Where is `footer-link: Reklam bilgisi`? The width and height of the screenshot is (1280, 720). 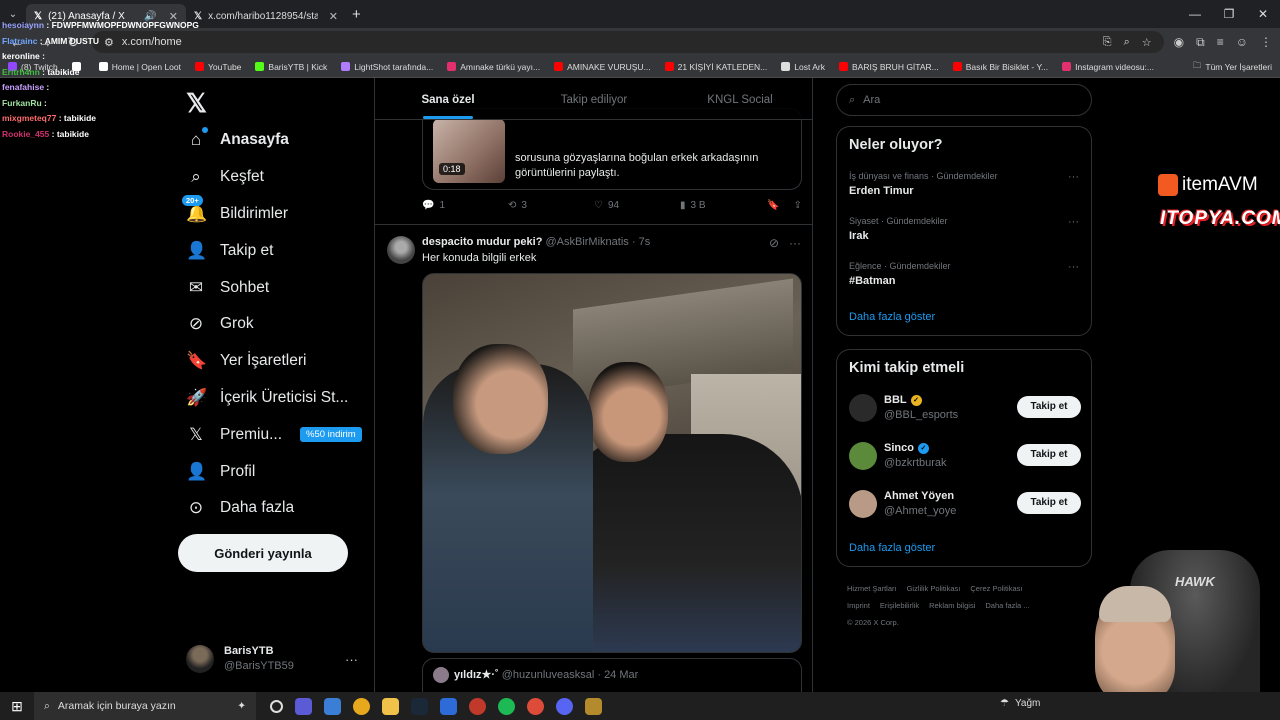 footer-link: Reklam bilgisi is located at coordinates (952, 605).